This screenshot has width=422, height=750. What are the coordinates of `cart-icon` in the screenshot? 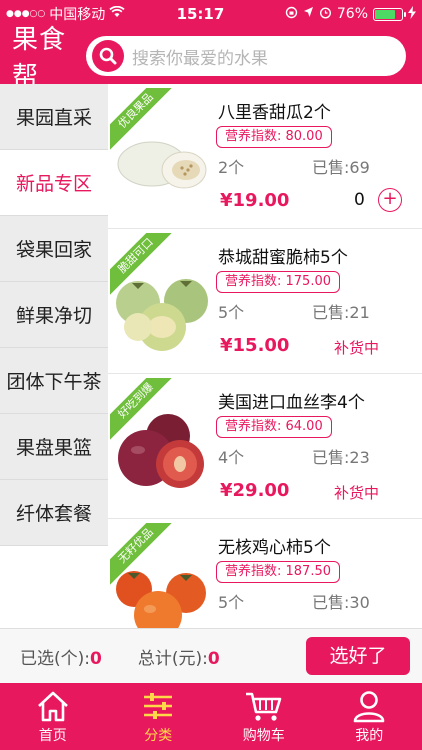 It's located at (263, 706).